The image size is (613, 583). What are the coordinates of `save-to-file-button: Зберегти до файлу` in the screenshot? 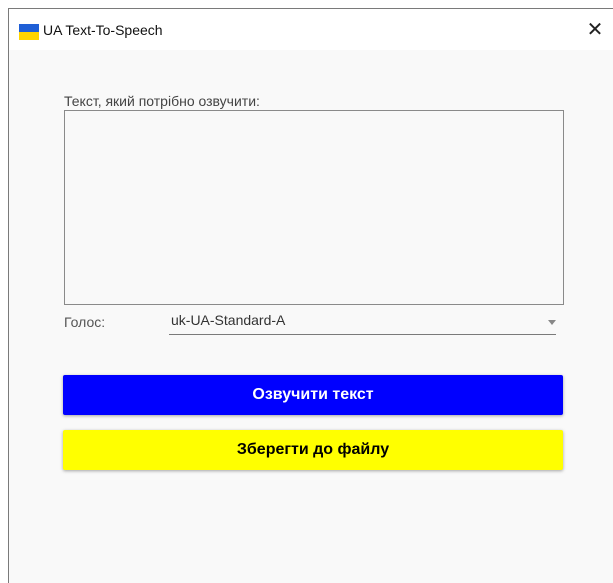 It's located at (313, 450).